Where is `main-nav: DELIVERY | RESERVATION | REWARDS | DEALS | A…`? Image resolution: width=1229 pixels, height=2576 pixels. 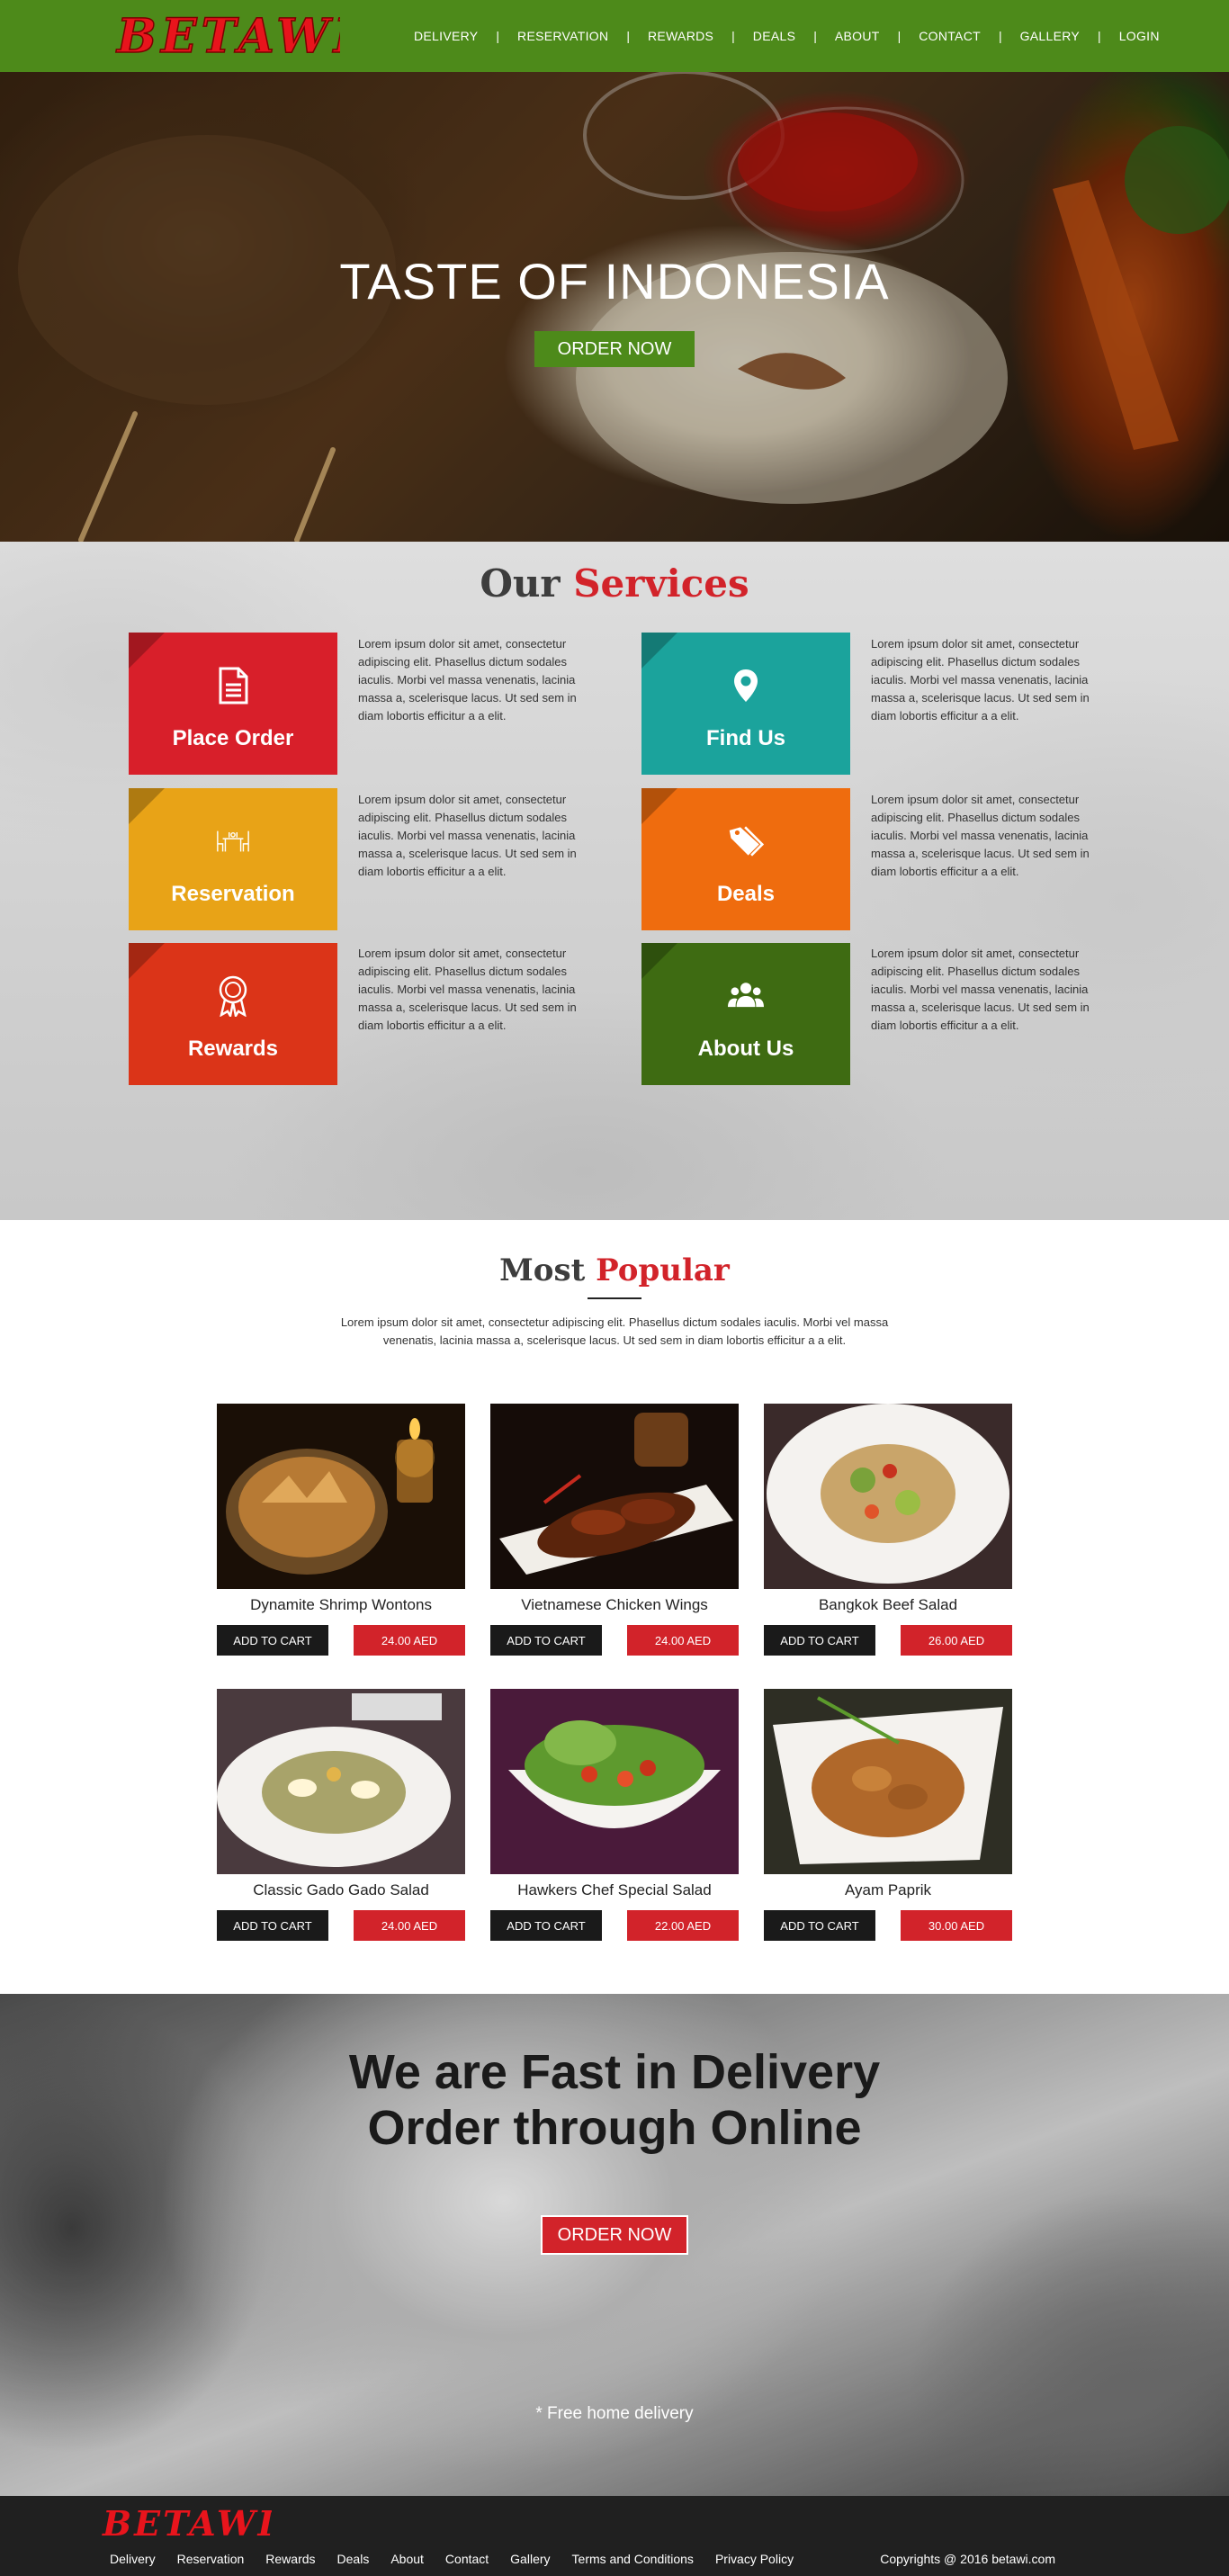 main-nav: DELIVERY | RESERVATION | REWARDS | DEALS | A… is located at coordinates (787, 36).